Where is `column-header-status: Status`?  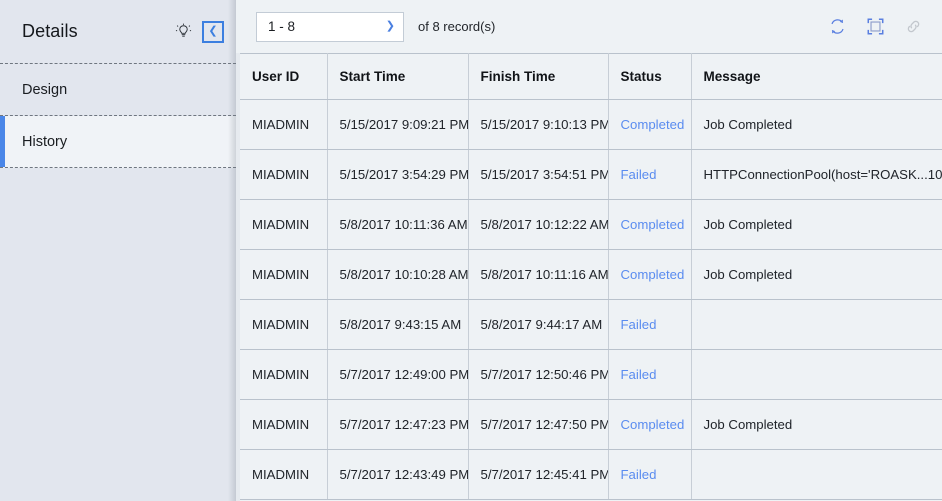 column-header-status: Status is located at coordinates (650, 76).